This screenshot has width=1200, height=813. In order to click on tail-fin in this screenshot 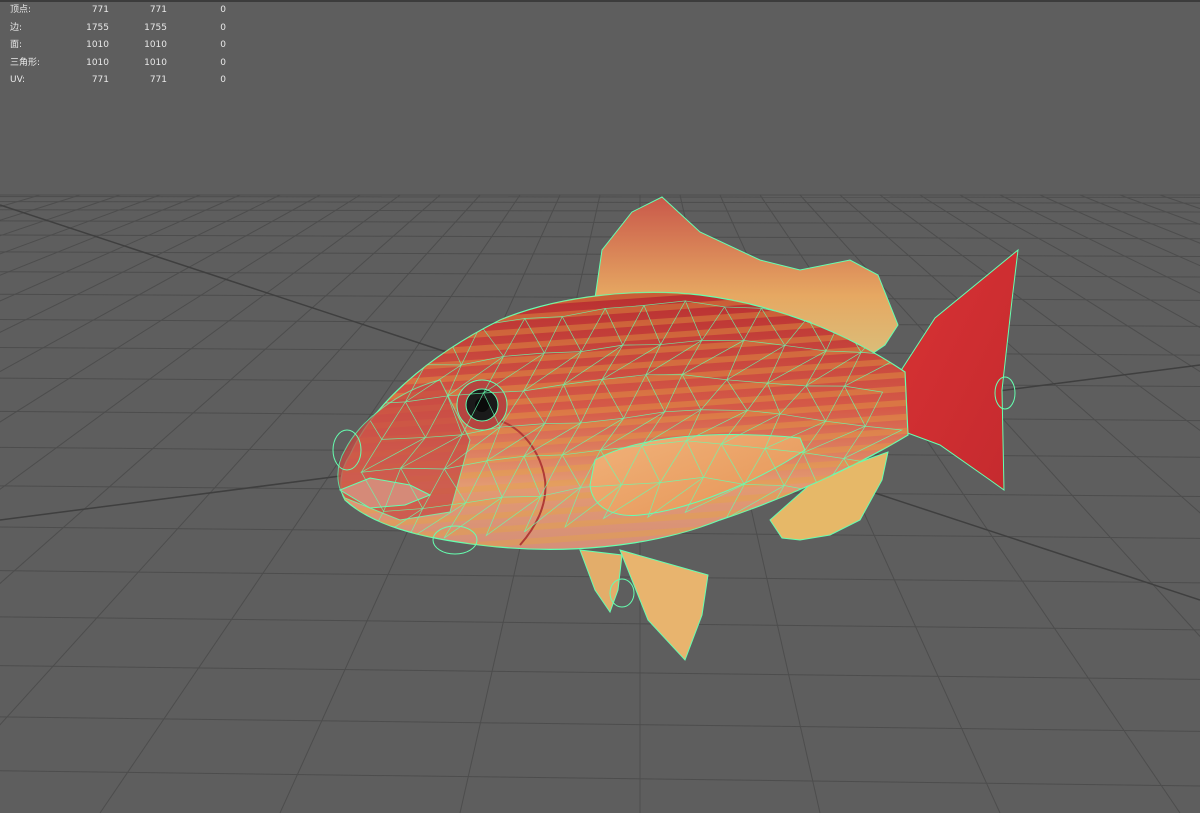, I will do `click(959, 369)`.